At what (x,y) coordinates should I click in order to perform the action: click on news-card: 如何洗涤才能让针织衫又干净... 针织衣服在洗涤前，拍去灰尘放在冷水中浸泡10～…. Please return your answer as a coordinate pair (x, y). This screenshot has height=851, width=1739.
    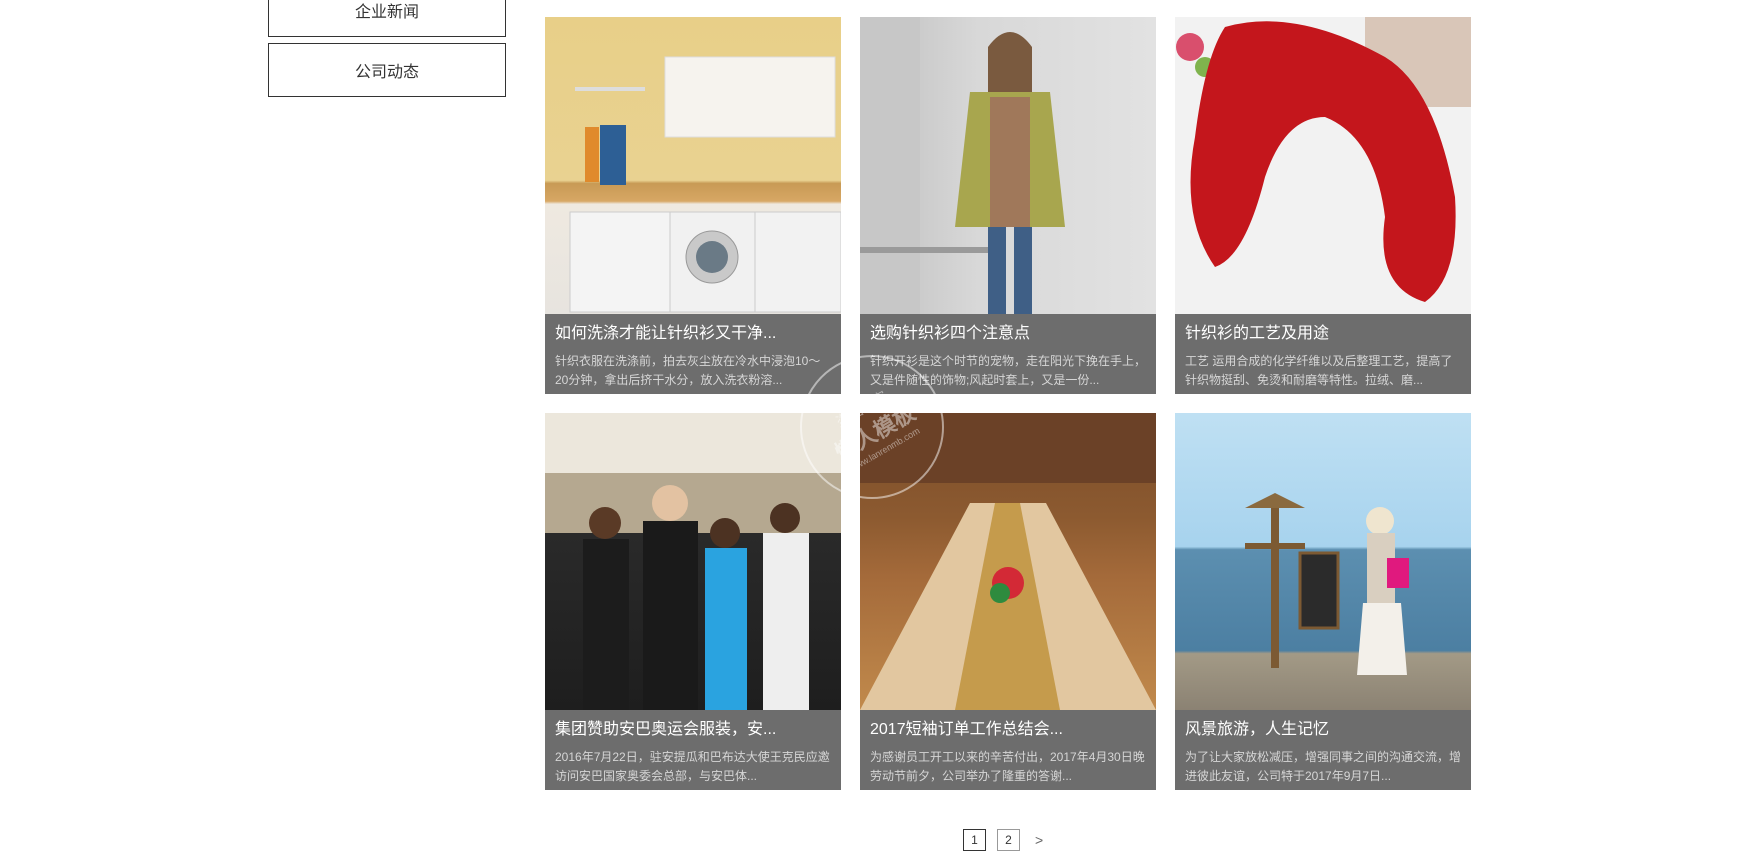
    Looking at the image, I should click on (693, 205).